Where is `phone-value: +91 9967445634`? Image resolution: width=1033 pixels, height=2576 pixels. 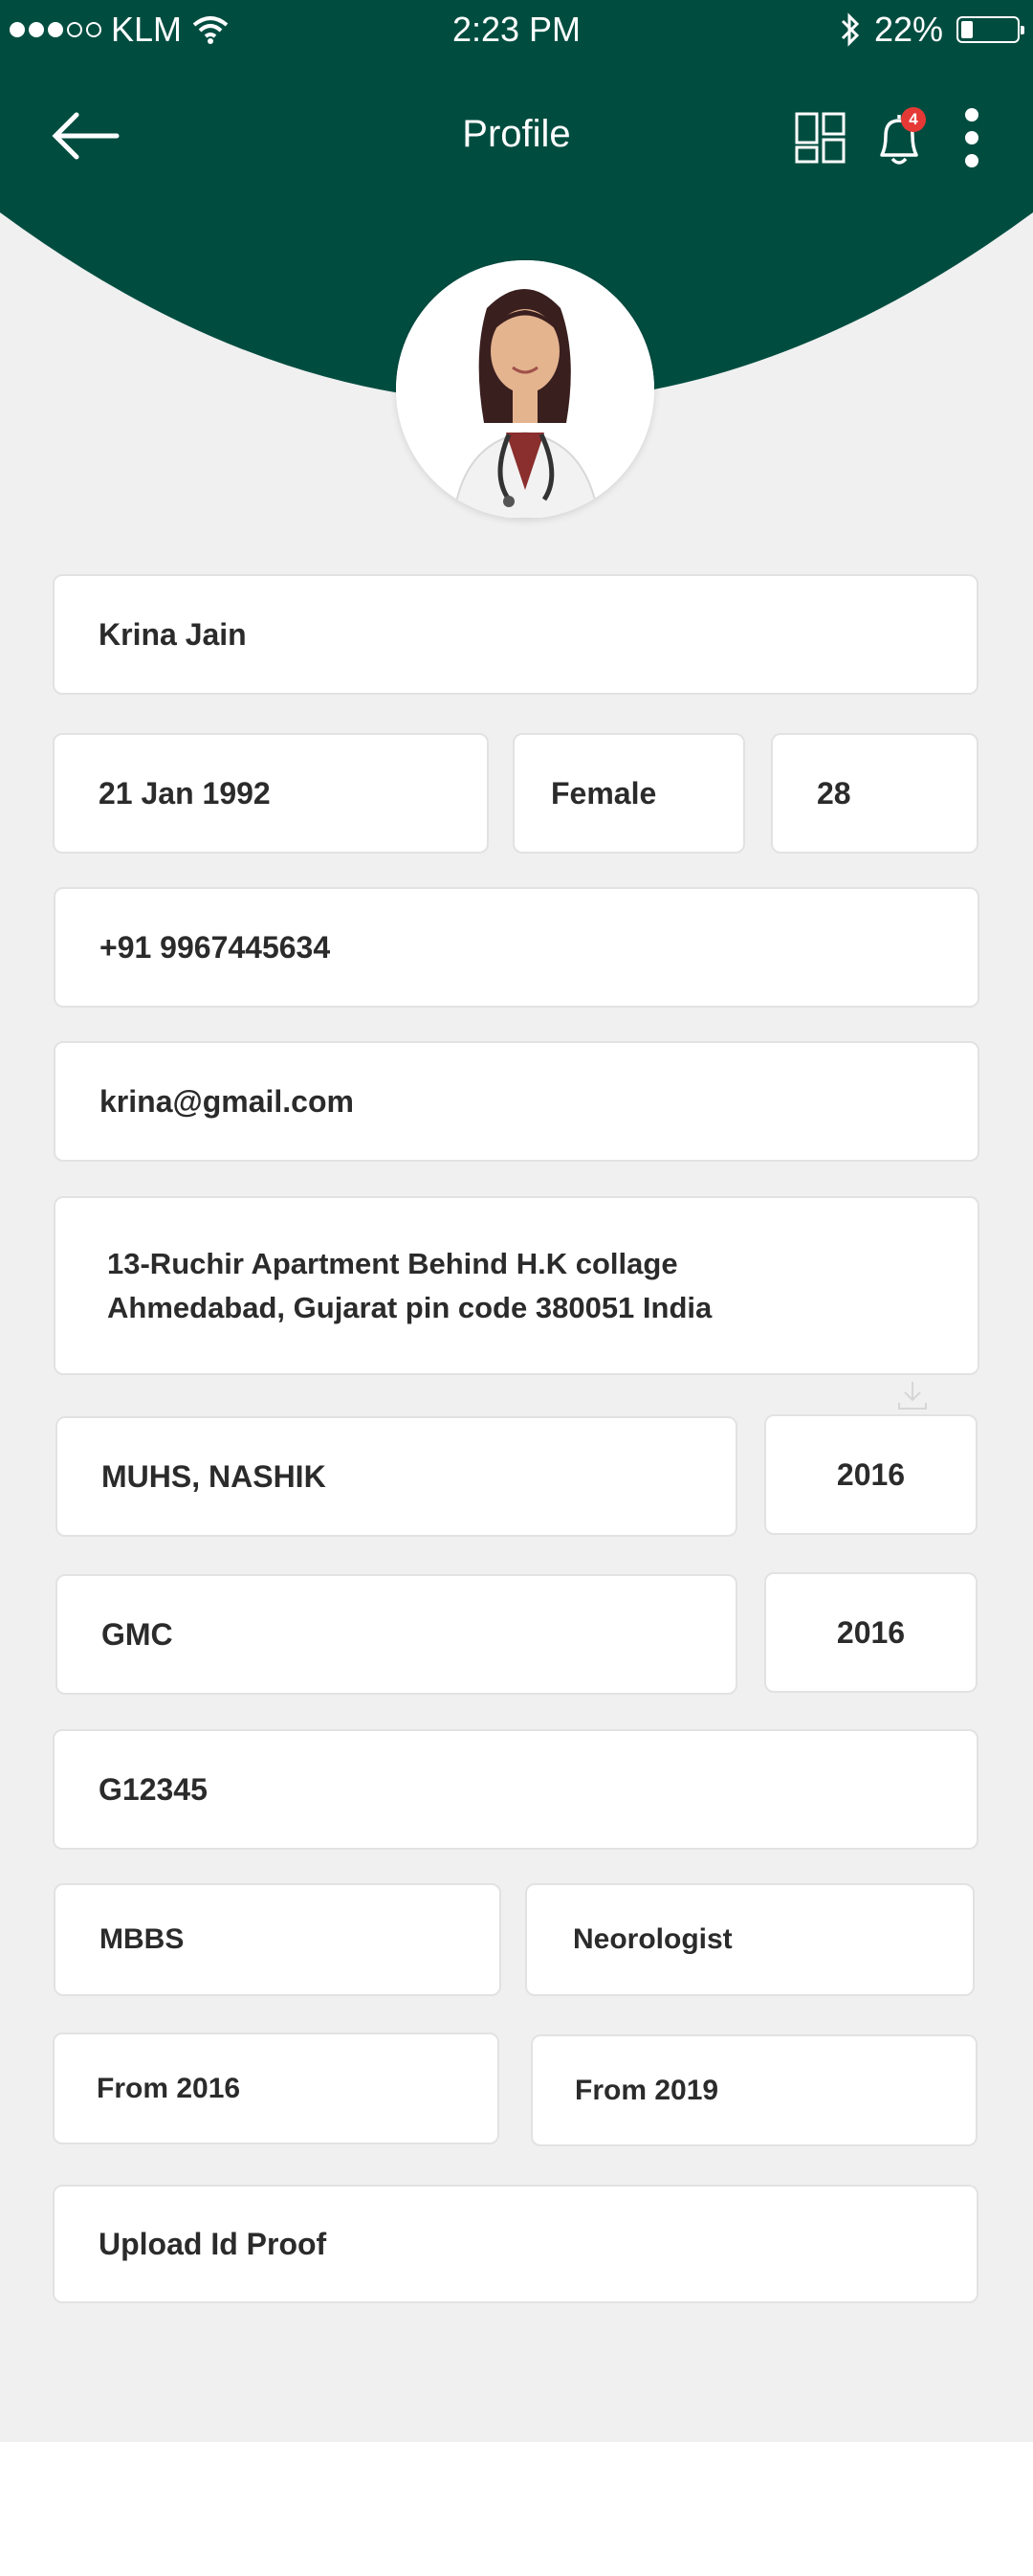
phone-value: +91 9967445634 is located at coordinates (215, 947).